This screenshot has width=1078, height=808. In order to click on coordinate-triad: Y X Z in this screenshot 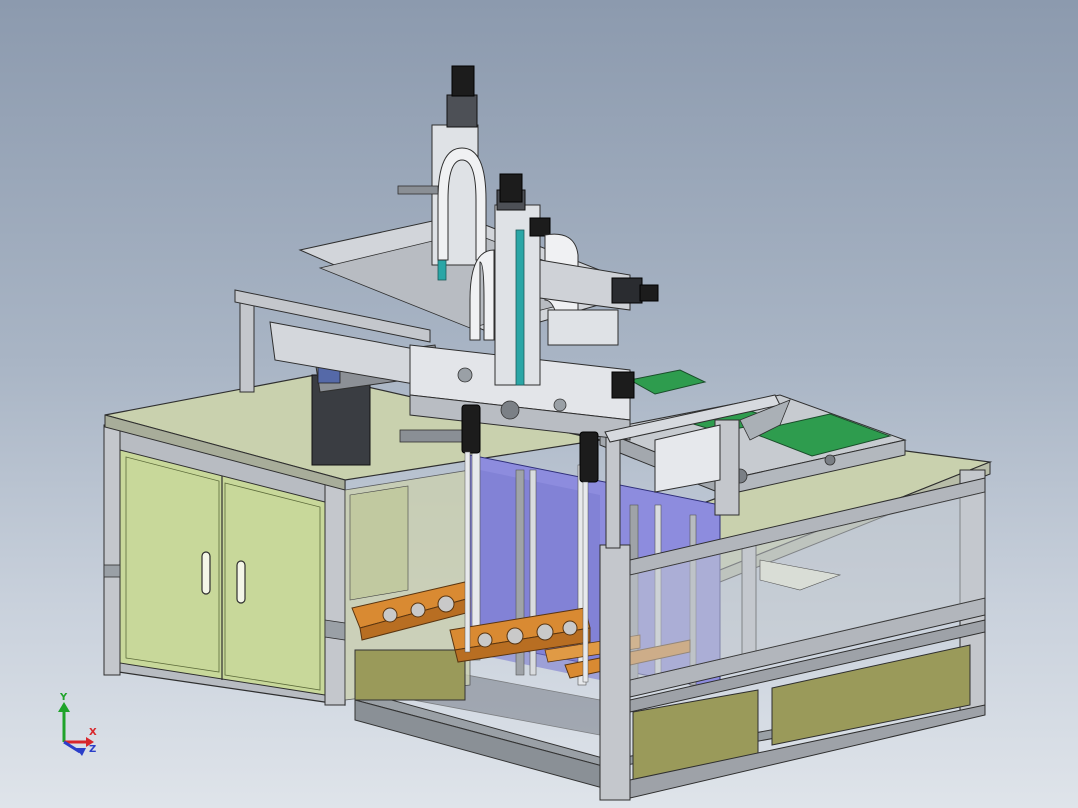, I will do `click(77, 724)`.